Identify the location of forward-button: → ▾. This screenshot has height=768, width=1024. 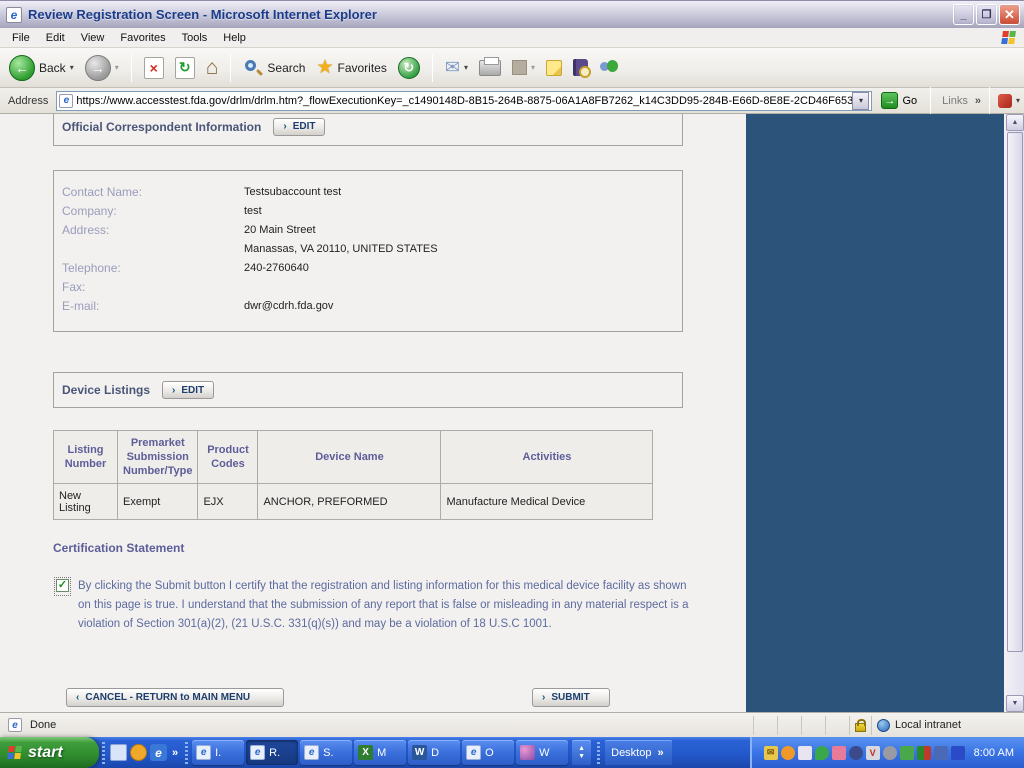
(102, 68).